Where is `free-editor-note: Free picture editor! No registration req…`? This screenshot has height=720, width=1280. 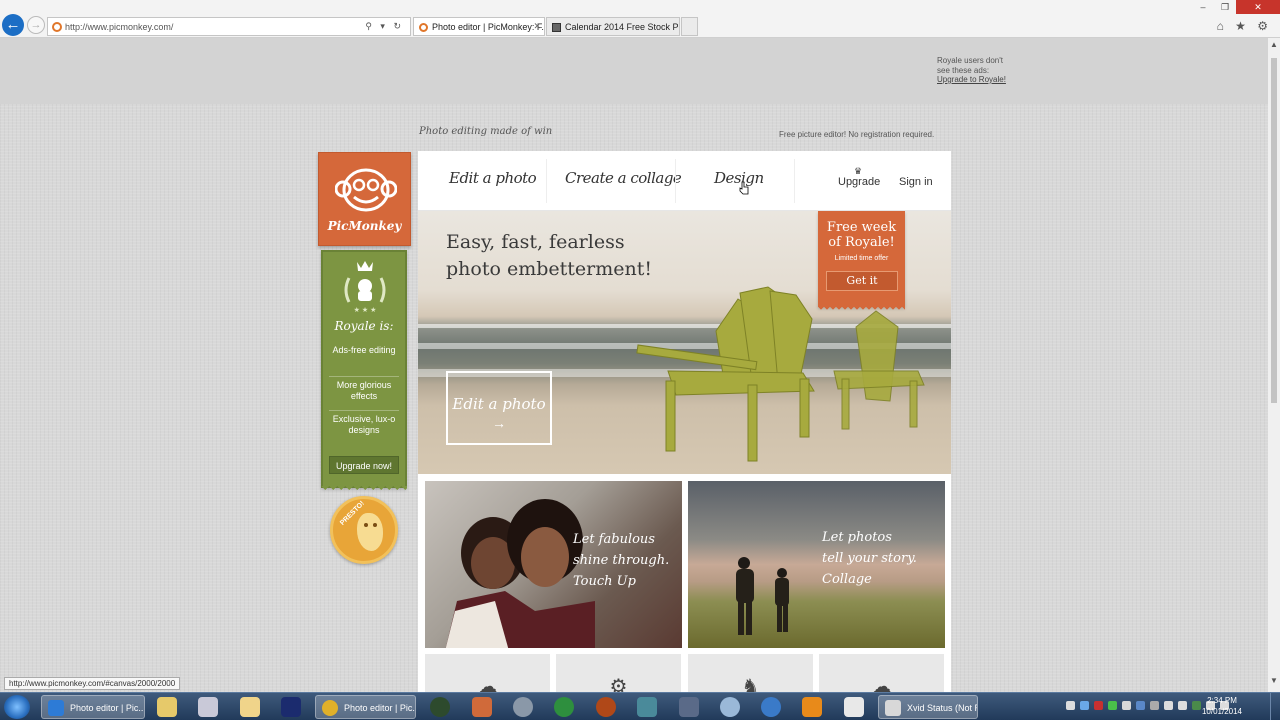 free-editor-note: Free picture editor! No registration req… is located at coordinates (857, 134).